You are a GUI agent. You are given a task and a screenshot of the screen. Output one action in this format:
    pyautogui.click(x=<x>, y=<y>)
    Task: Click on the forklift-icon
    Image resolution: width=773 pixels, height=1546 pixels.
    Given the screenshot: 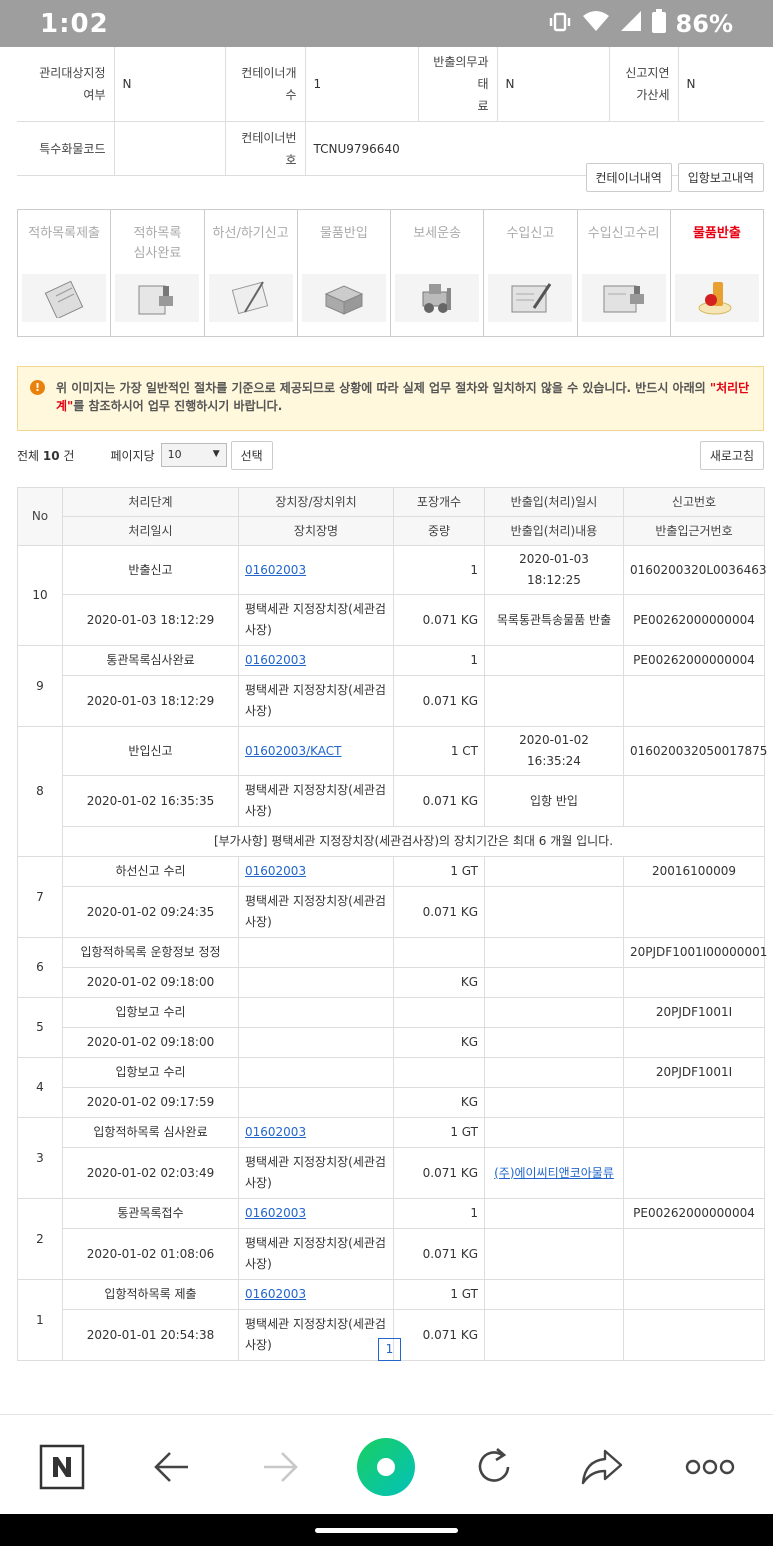 What is the action you would take?
    pyautogui.click(x=437, y=298)
    